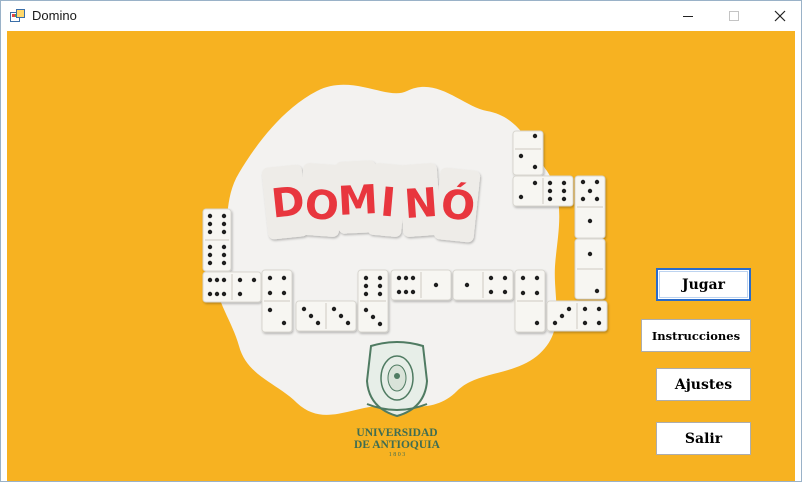 This screenshot has width=802, height=482. I want to click on title-letters: D O M I N Ó, so click(373, 204).